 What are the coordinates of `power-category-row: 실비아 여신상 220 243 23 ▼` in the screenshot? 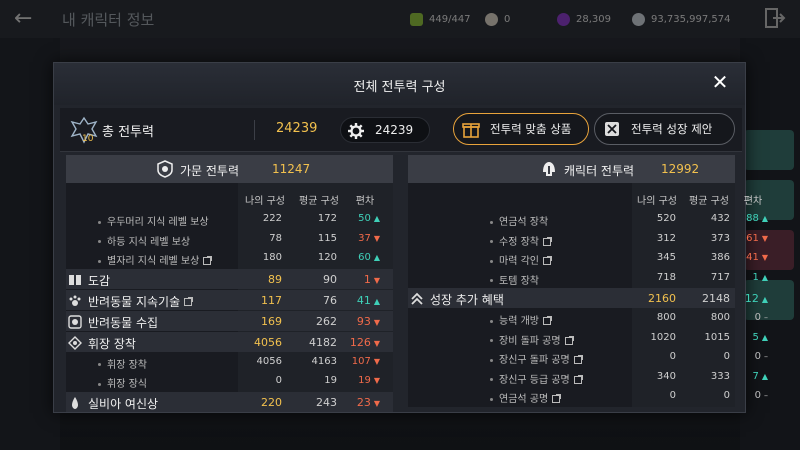 It's located at (229, 401).